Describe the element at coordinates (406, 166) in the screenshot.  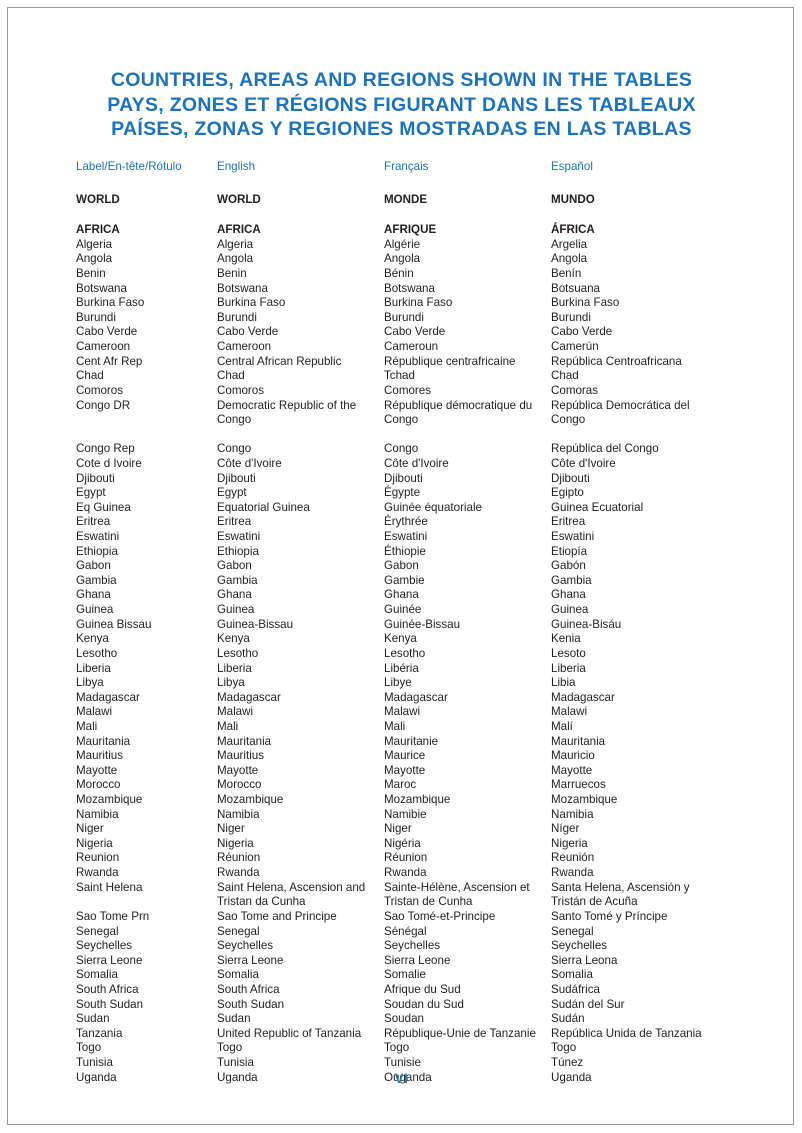
I see `column-header-french: Français` at that location.